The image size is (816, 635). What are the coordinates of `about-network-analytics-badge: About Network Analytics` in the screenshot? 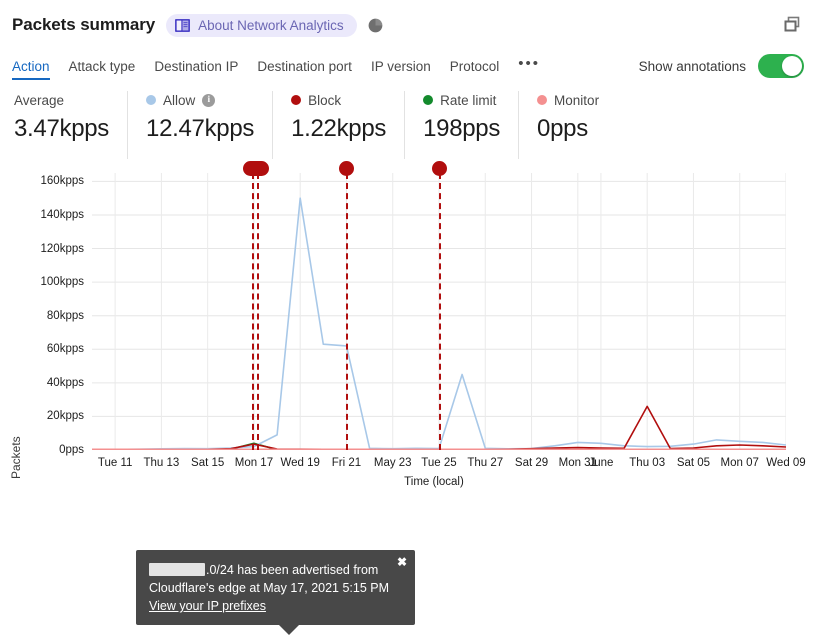 It's located at (261, 25).